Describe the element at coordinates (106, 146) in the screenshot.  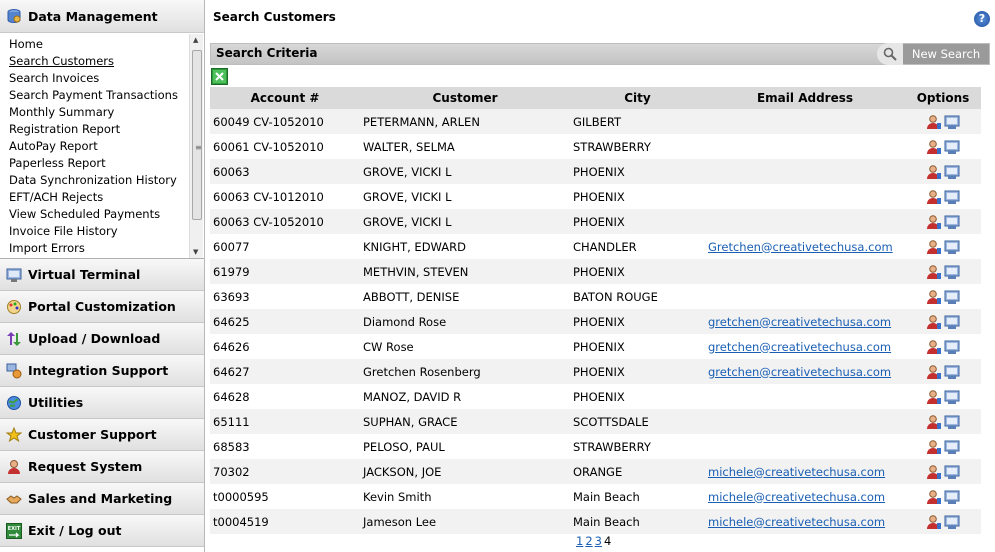
I see `sidebar-item-autopay-report: AutoPay Report` at that location.